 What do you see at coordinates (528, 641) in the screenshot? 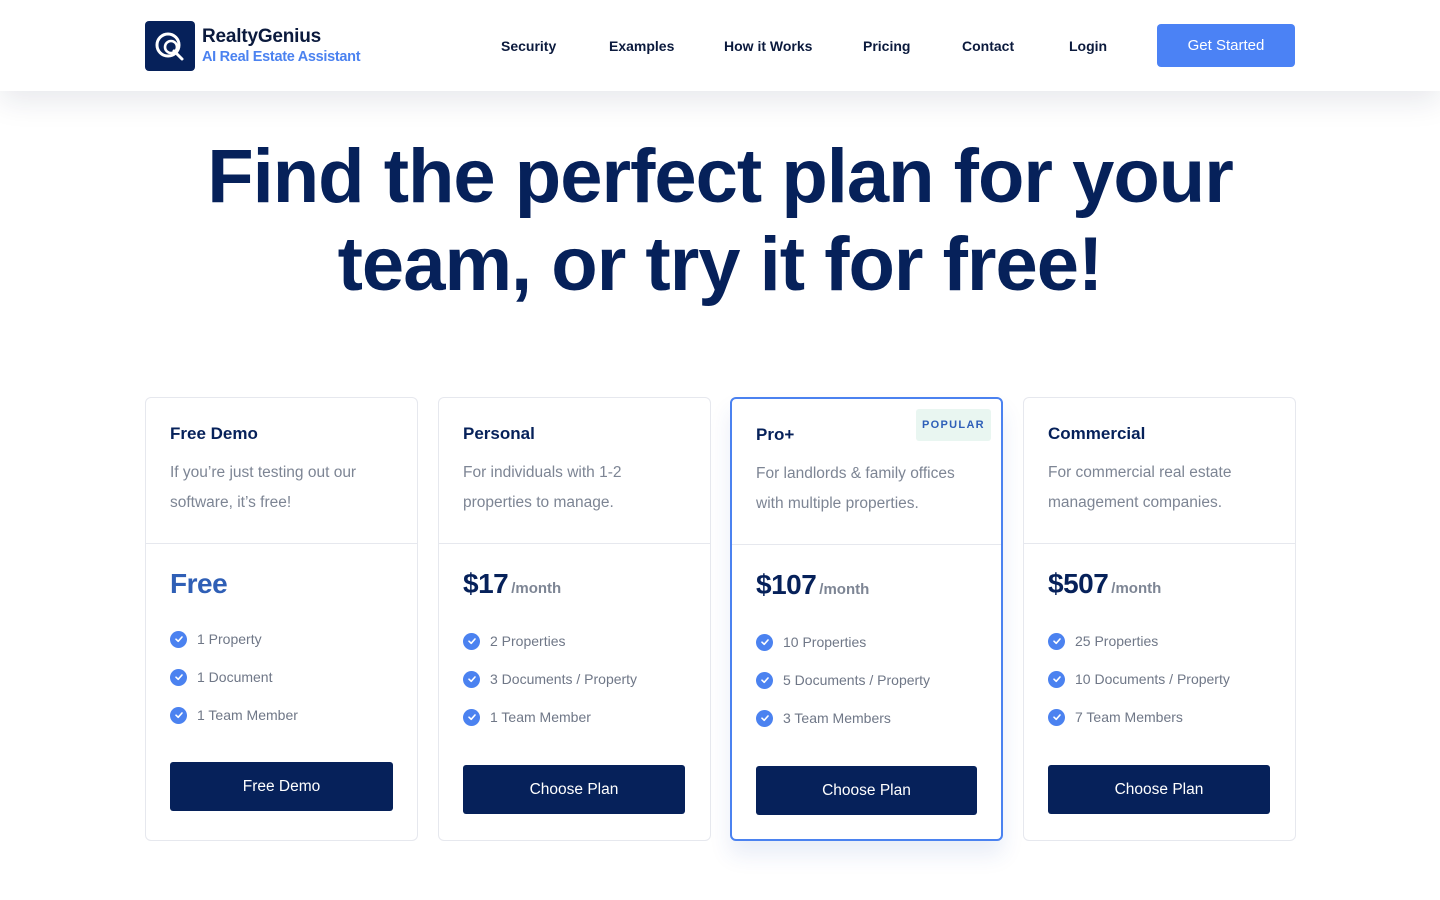
I see `feature-label: 2 Properties` at bounding box center [528, 641].